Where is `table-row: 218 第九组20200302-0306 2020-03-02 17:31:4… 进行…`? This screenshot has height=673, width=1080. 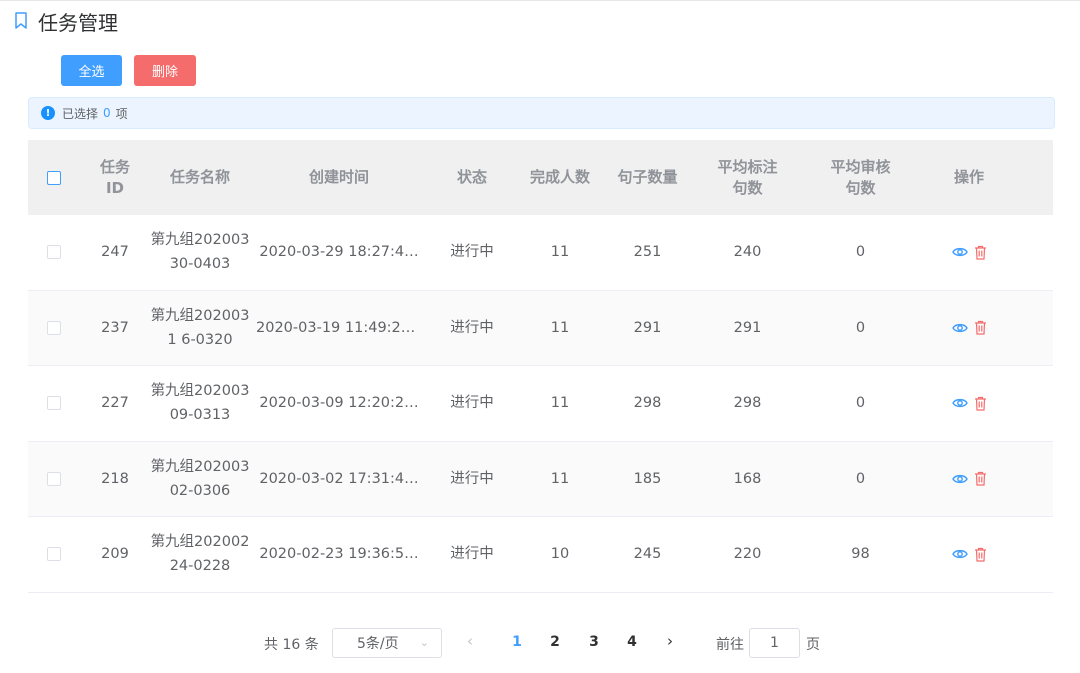
table-row: 218 第九组20200302-0306 2020-03-02 17:31:4… 进行… is located at coordinates (540, 479).